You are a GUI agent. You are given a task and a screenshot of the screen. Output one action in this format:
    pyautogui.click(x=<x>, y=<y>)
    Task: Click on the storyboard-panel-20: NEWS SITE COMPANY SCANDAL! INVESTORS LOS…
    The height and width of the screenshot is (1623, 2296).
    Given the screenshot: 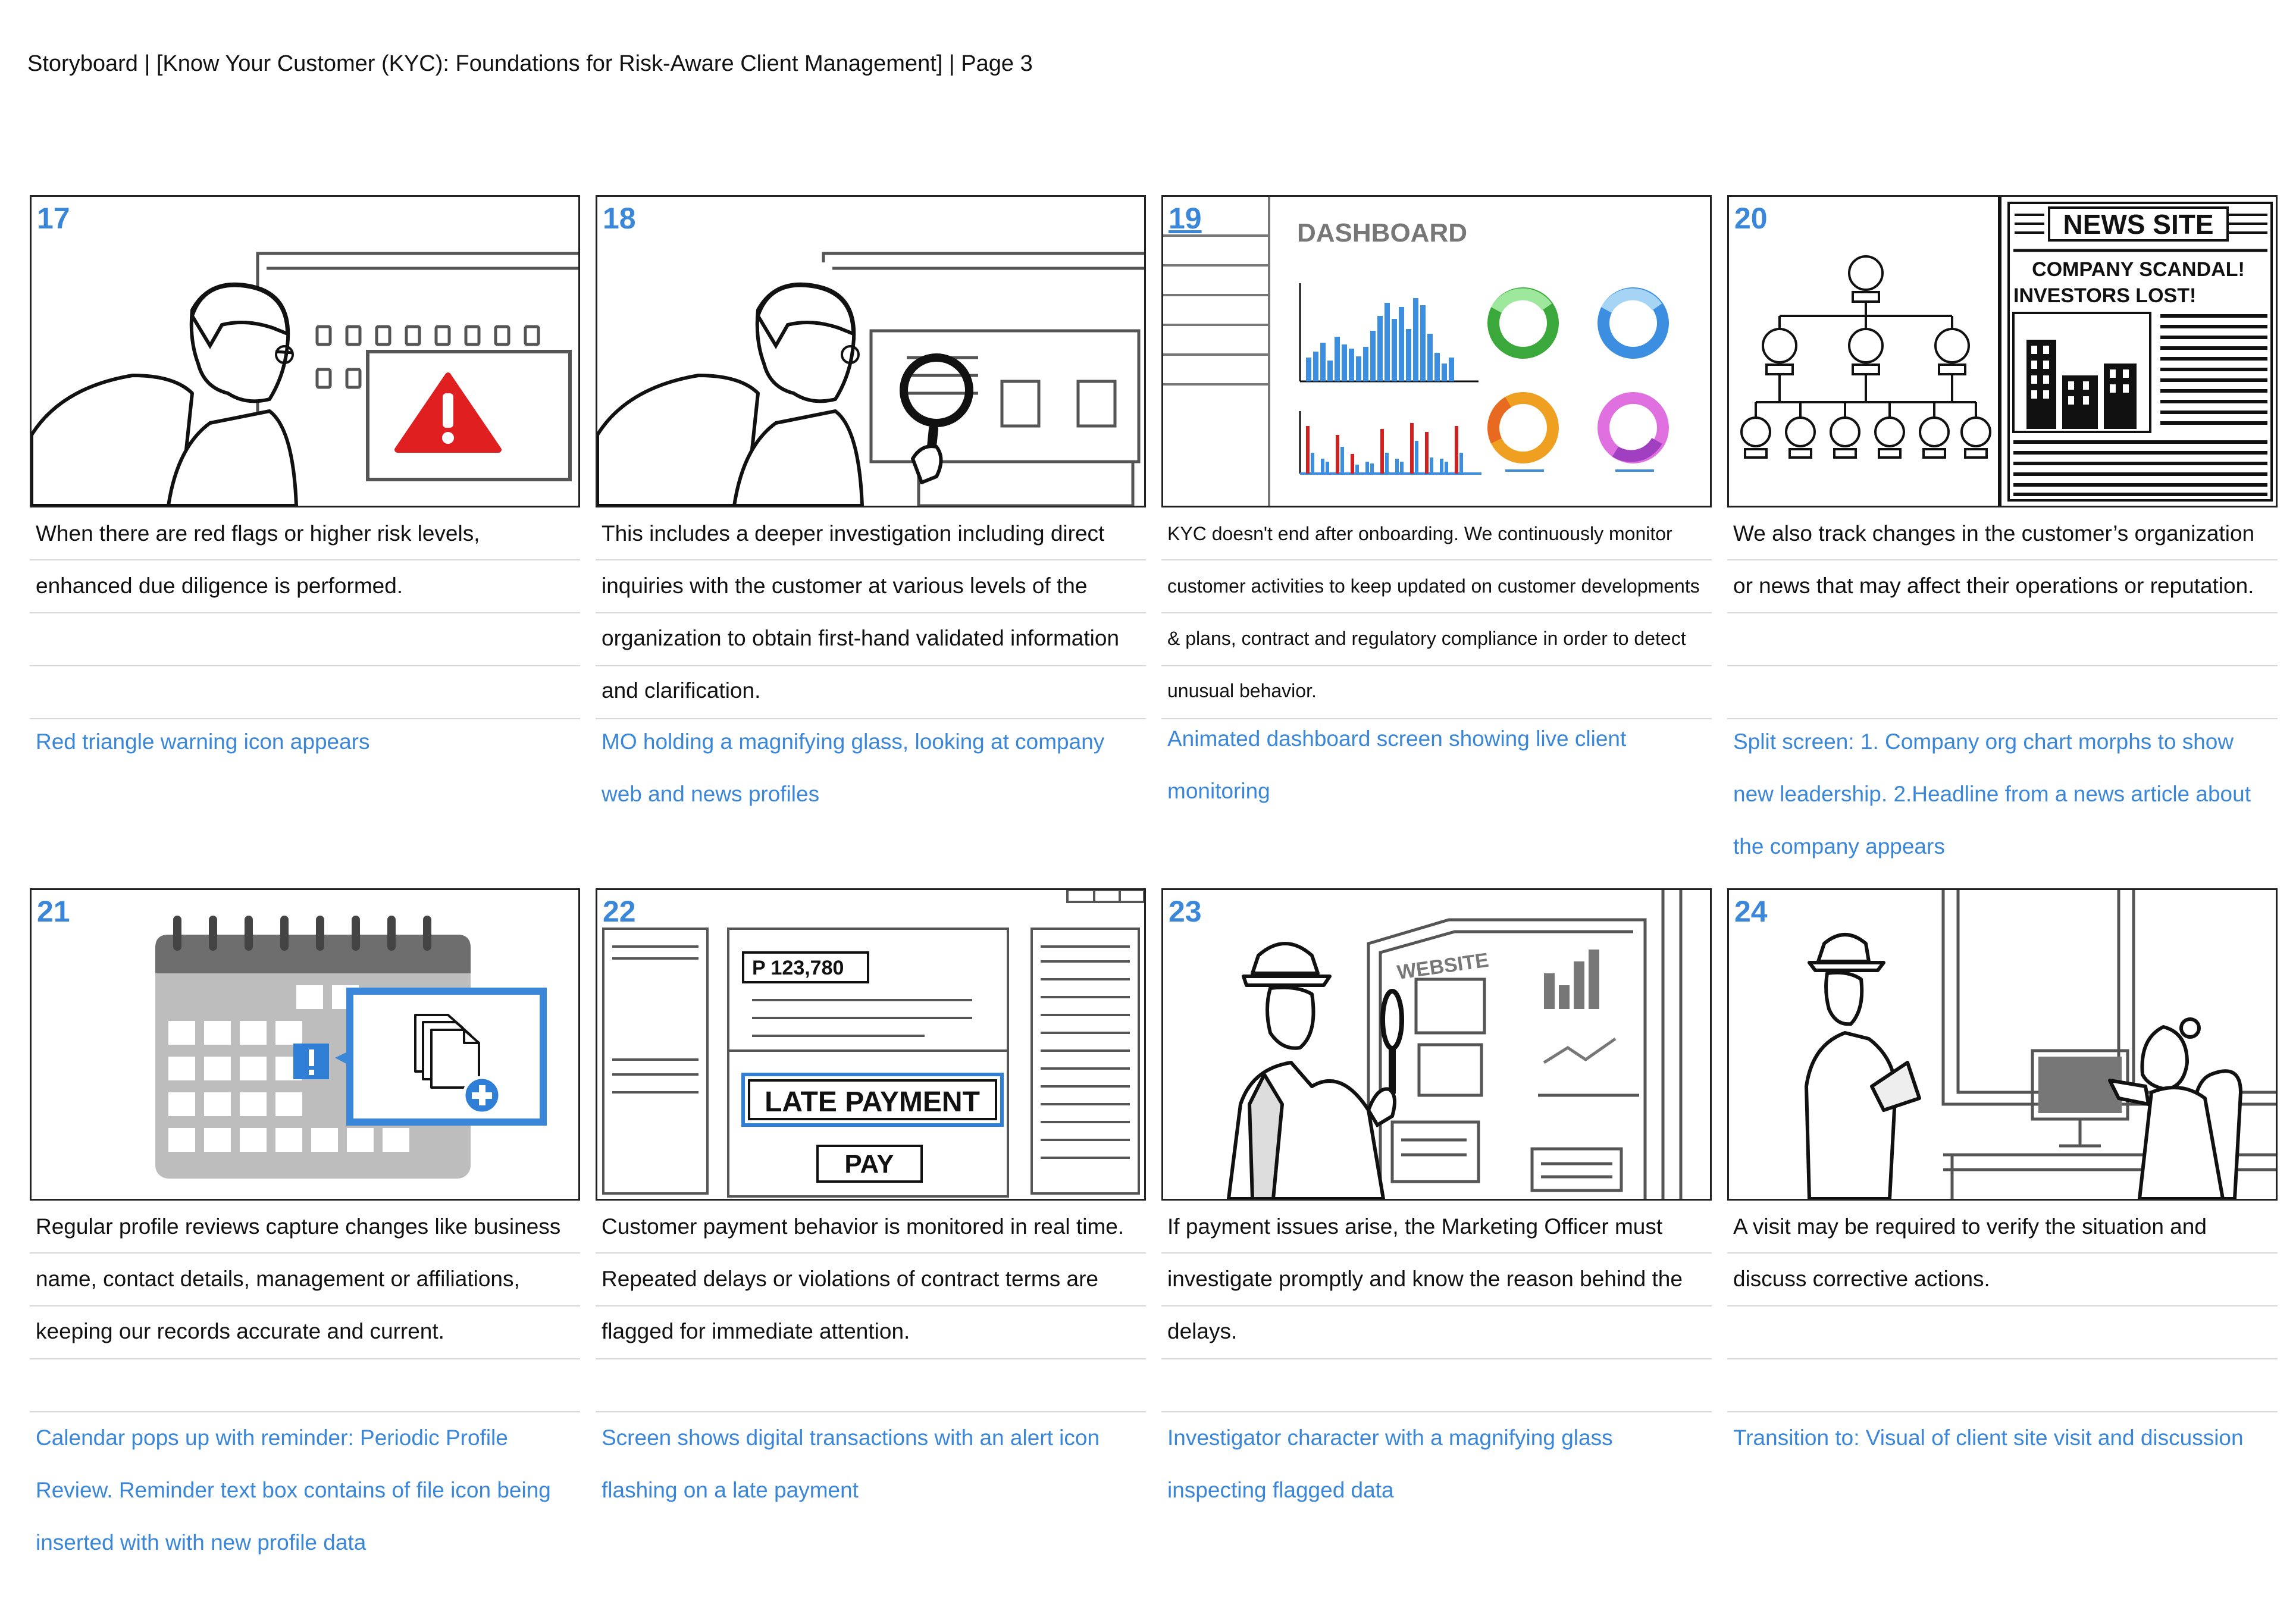 What is the action you would take?
    pyautogui.click(x=2002, y=537)
    